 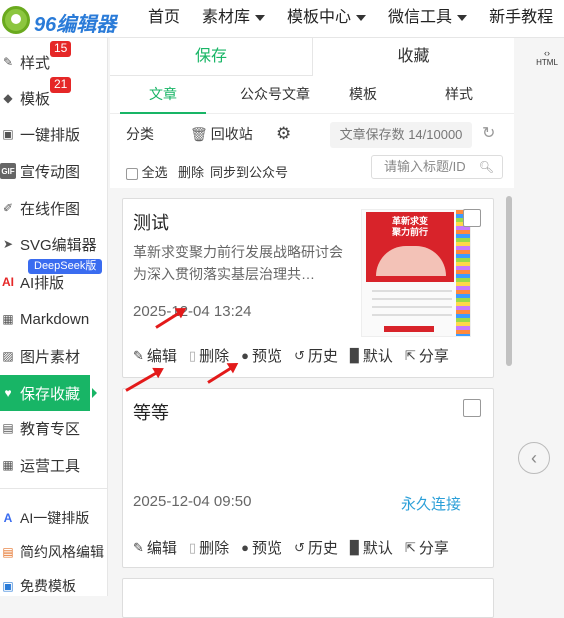 I want to click on sidebar-divider, so click(x=53, y=488).